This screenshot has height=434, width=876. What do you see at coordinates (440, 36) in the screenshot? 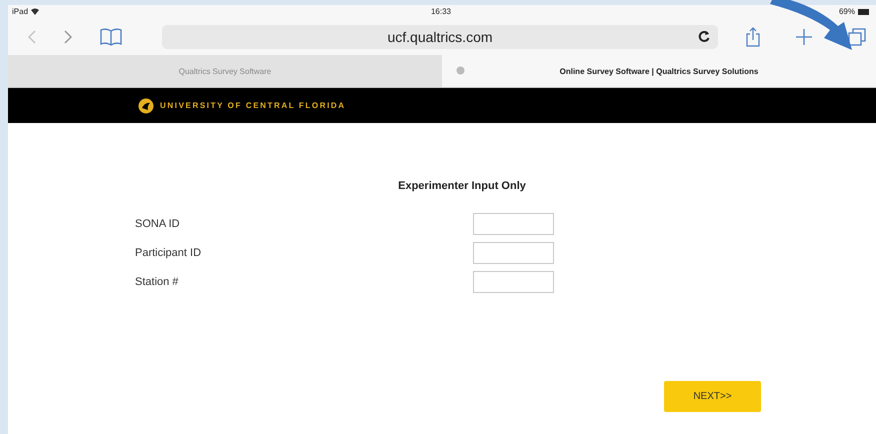
I see `address-bar: ucf.qualtrics.com` at bounding box center [440, 36].